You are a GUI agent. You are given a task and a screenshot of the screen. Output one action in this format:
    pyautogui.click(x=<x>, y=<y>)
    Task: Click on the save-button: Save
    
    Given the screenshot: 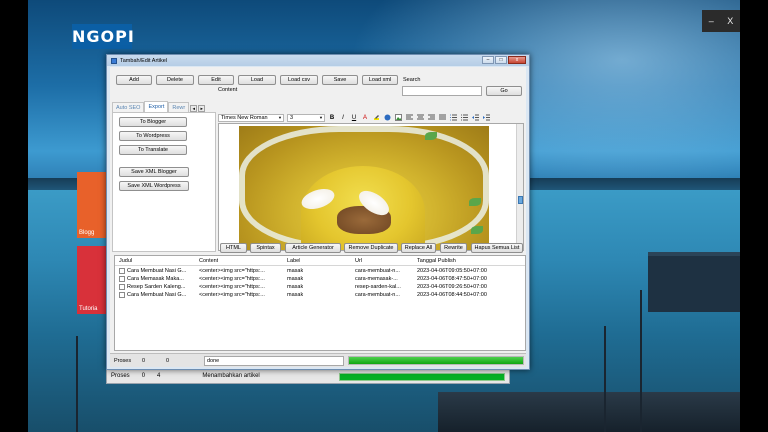 What is the action you would take?
    pyautogui.click(x=340, y=80)
    